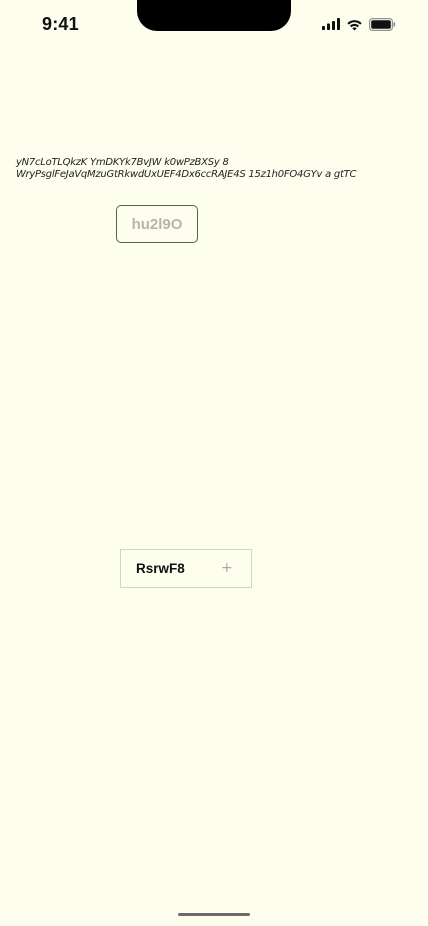  I want to click on stepper-label: RsrwF8, so click(160, 568).